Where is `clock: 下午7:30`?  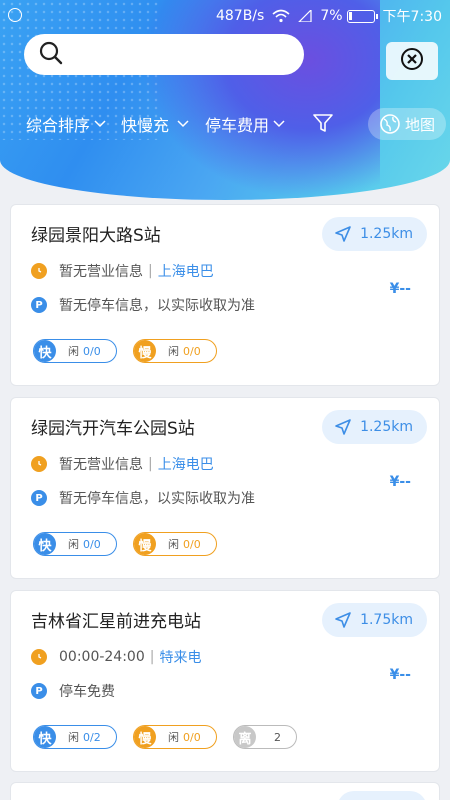 clock: 下午7:30 is located at coordinates (412, 17).